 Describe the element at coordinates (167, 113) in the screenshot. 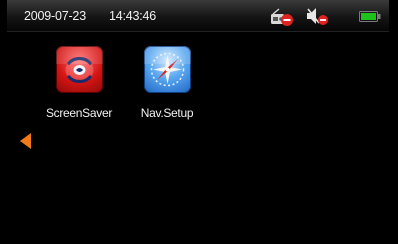

I see `navsetup-label: Nav.Setup` at that location.